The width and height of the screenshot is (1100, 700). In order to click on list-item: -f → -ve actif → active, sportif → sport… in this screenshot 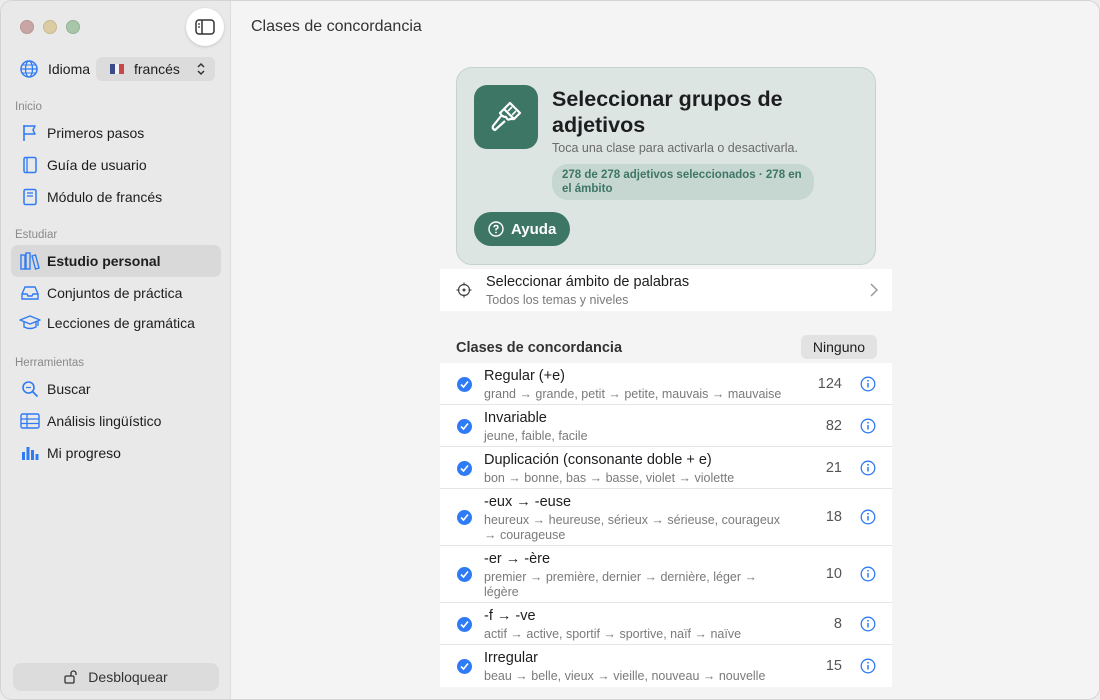, I will do `click(666, 624)`.